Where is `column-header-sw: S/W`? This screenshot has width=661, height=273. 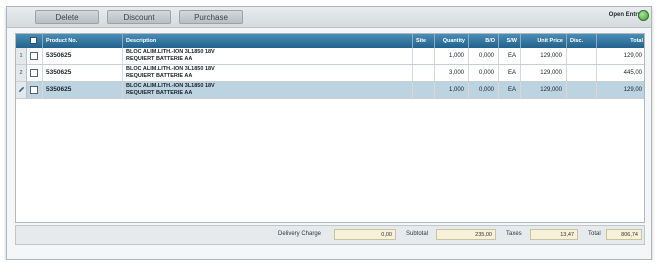 column-header-sw: S/W is located at coordinates (509, 41).